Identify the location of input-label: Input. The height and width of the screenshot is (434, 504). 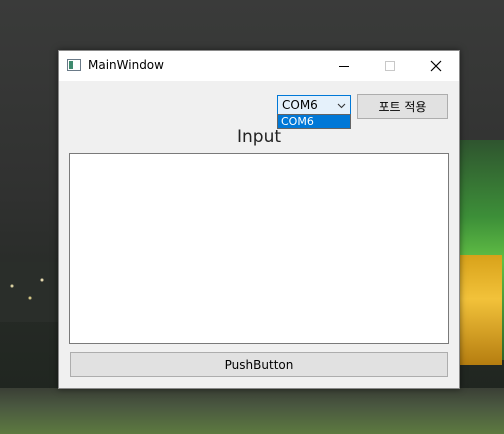
(259, 137).